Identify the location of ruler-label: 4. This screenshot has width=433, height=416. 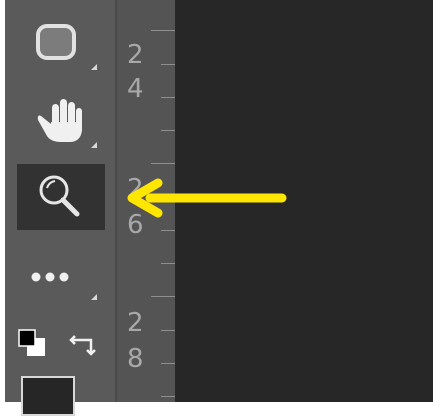
(135, 89).